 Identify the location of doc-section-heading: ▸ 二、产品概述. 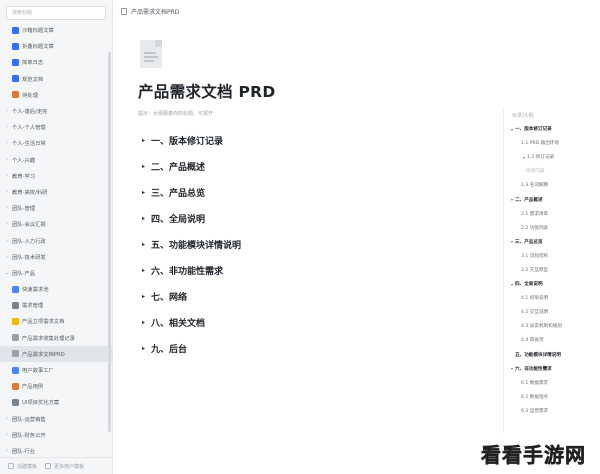
(302, 167).